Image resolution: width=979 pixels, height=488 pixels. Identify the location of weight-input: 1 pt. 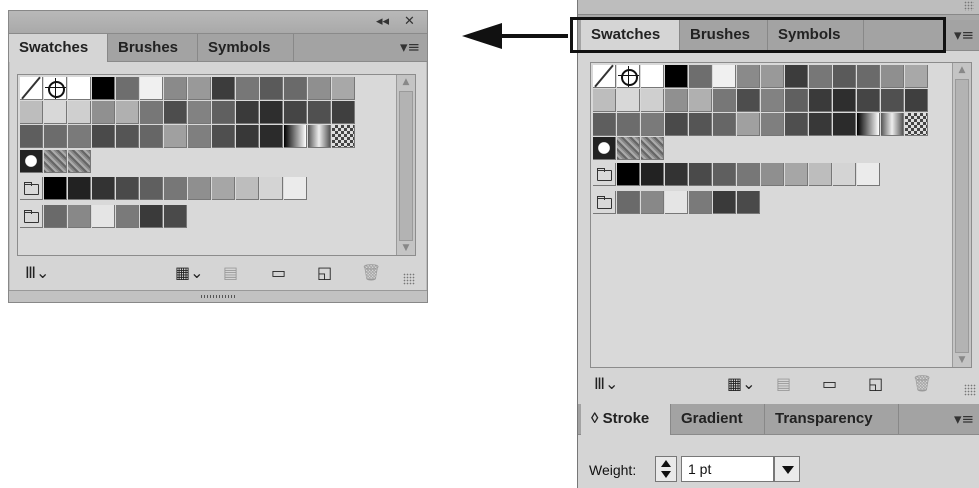
(727, 469).